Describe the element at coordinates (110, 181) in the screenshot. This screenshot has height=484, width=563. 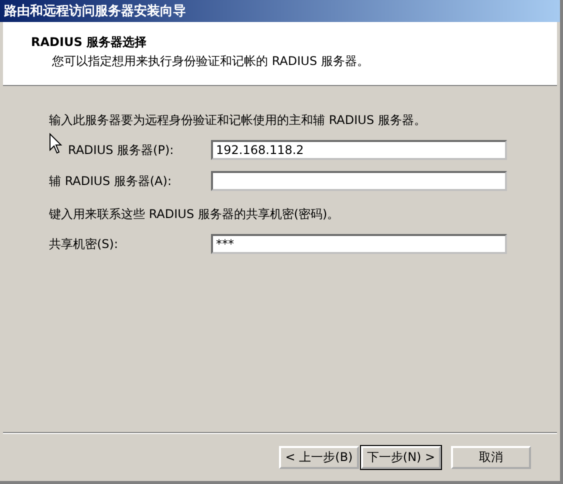
I see `field-label: 辅 RADIUS 服务器(A):` at that location.